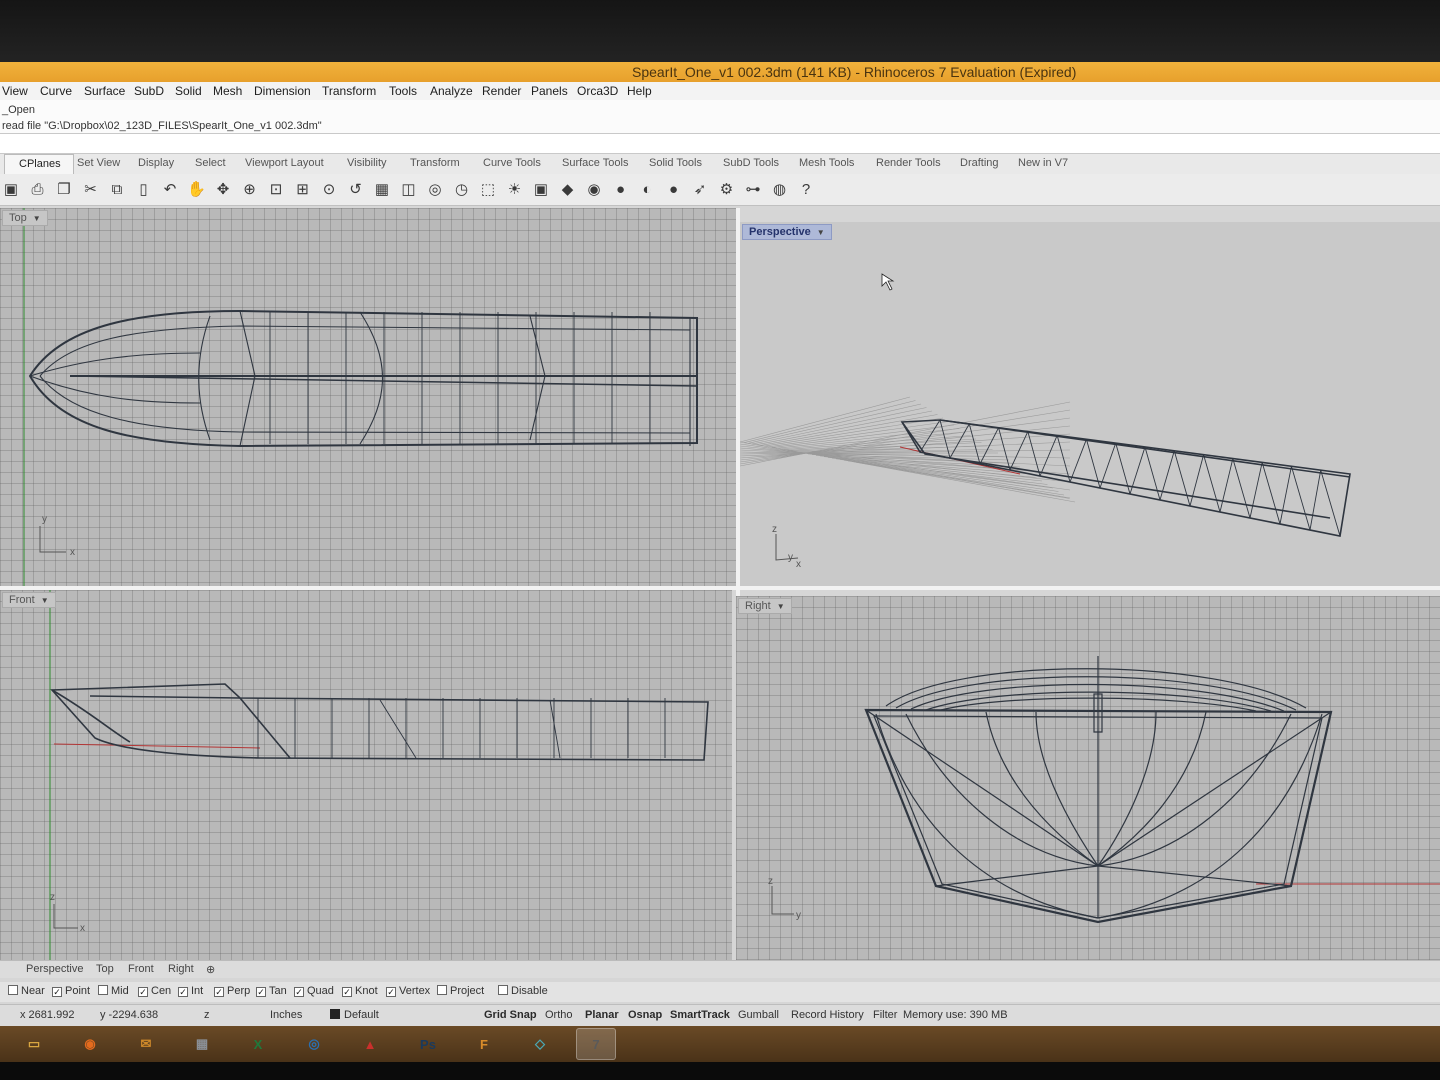 The image size is (1440, 1080). Describe the element at coordinates (442, 990) in the screenshot. I see `osnap-project-checkbox` at that location.